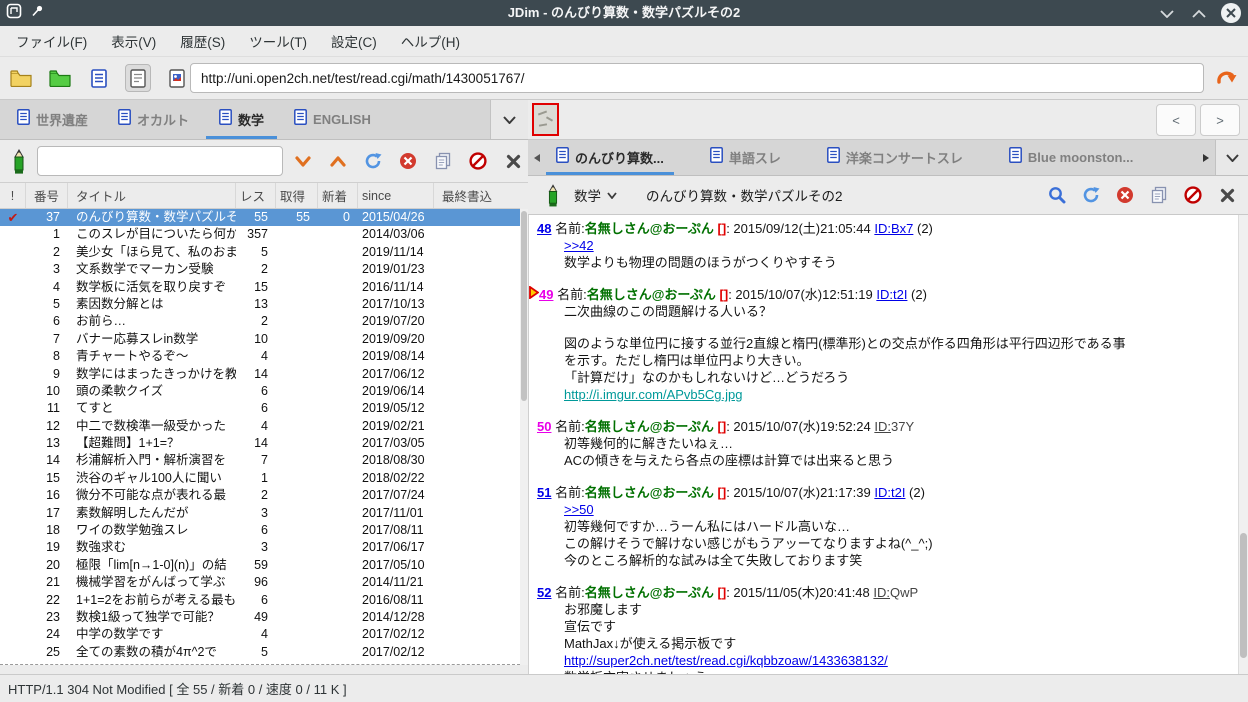 The image size is (1248, 702). What do you see at coordinates (256, 195) in the screenshot?
I see `column-res: レス` at bounding box center [256, 195].